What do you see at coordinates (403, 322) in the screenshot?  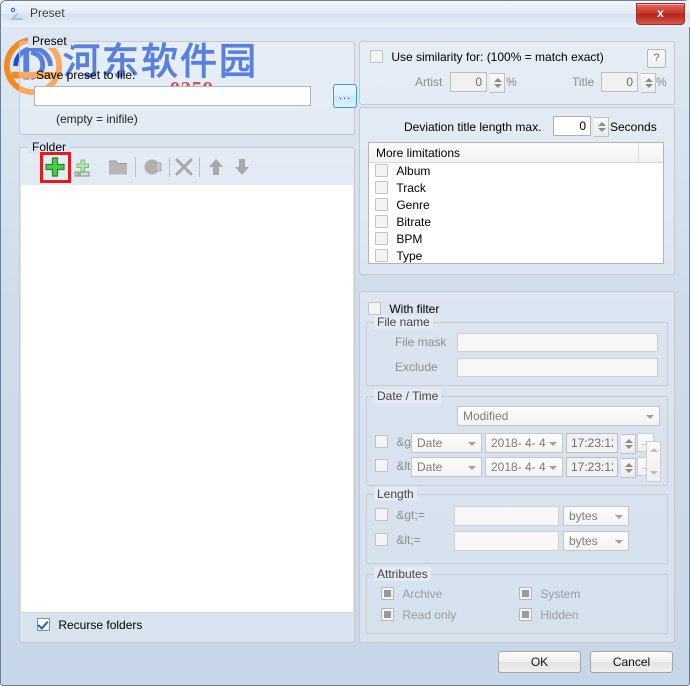 I see `file-name-group-label: File name` at bounding box center [403, 322].